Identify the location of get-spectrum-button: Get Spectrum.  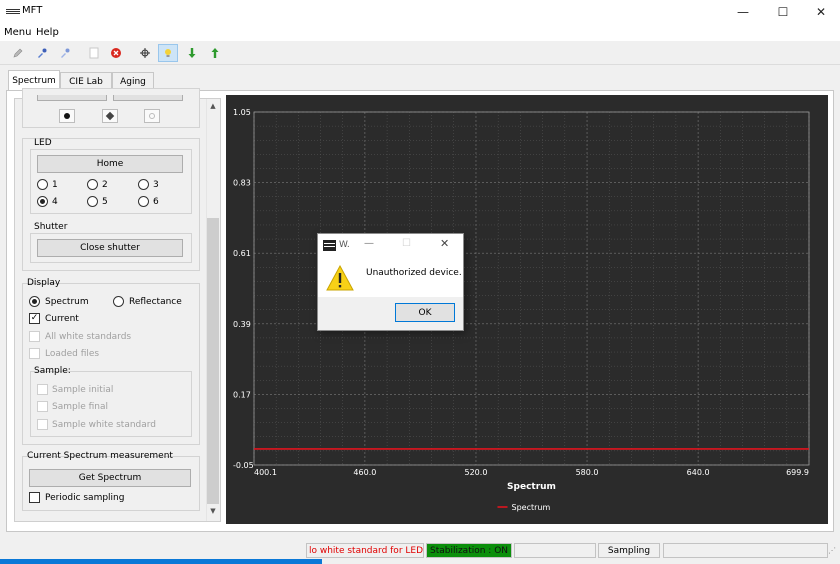
(110, 478).